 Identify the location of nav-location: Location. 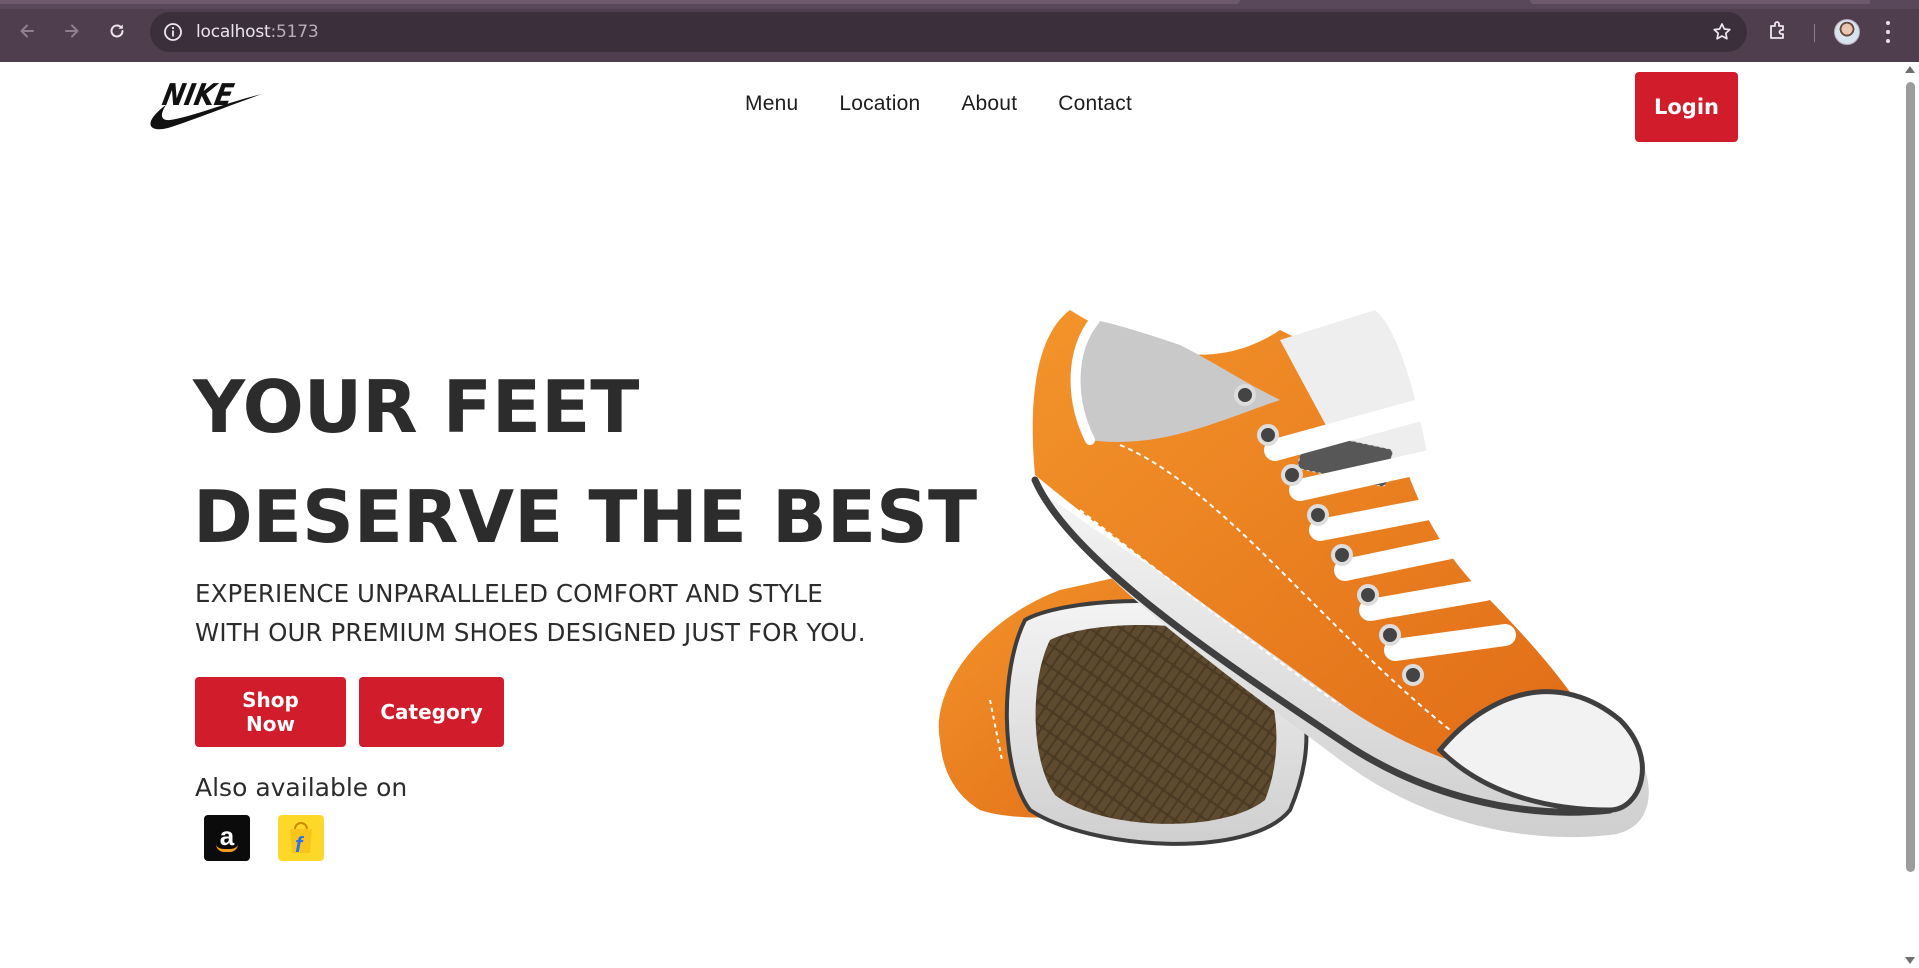
(879, 104).